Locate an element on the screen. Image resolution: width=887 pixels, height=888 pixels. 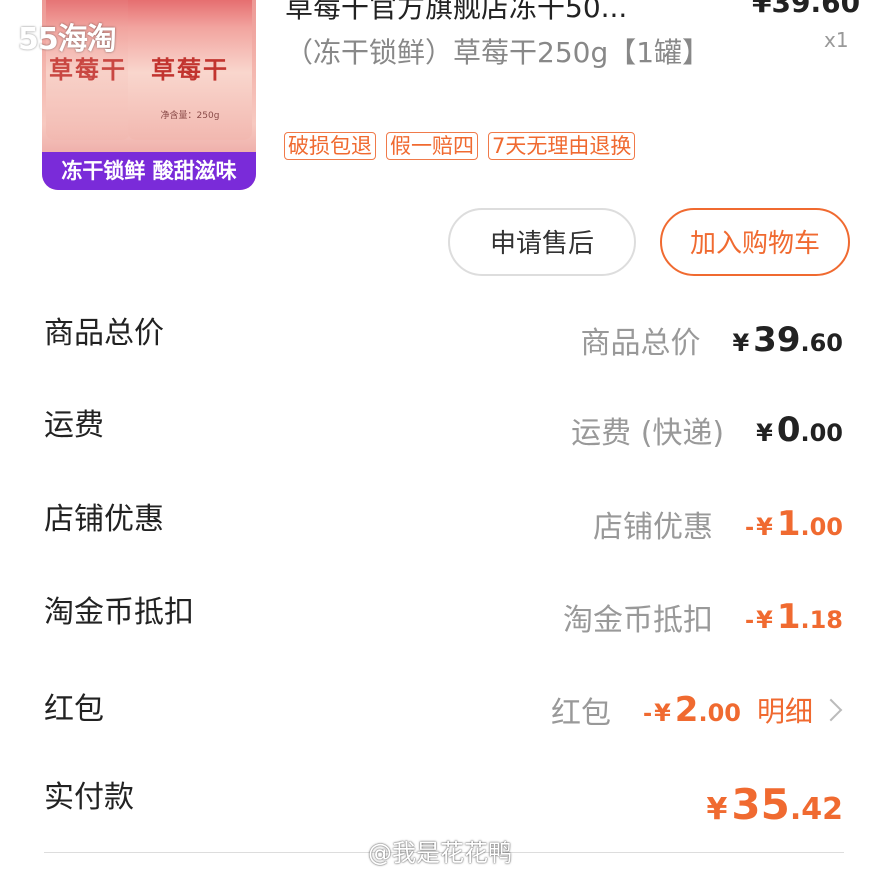
product-unit-price: ¥39.60 is located at coordinates (806, 9).